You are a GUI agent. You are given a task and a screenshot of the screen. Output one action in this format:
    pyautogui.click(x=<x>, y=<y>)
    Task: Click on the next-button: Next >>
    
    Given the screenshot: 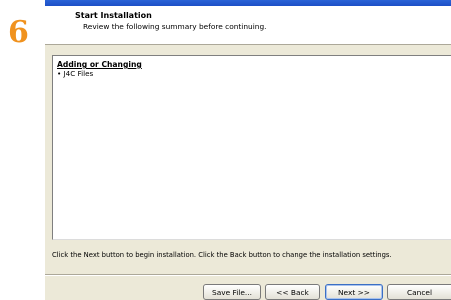 What is the action you would take?
    pyautogui.click(x=354, y=292)
    